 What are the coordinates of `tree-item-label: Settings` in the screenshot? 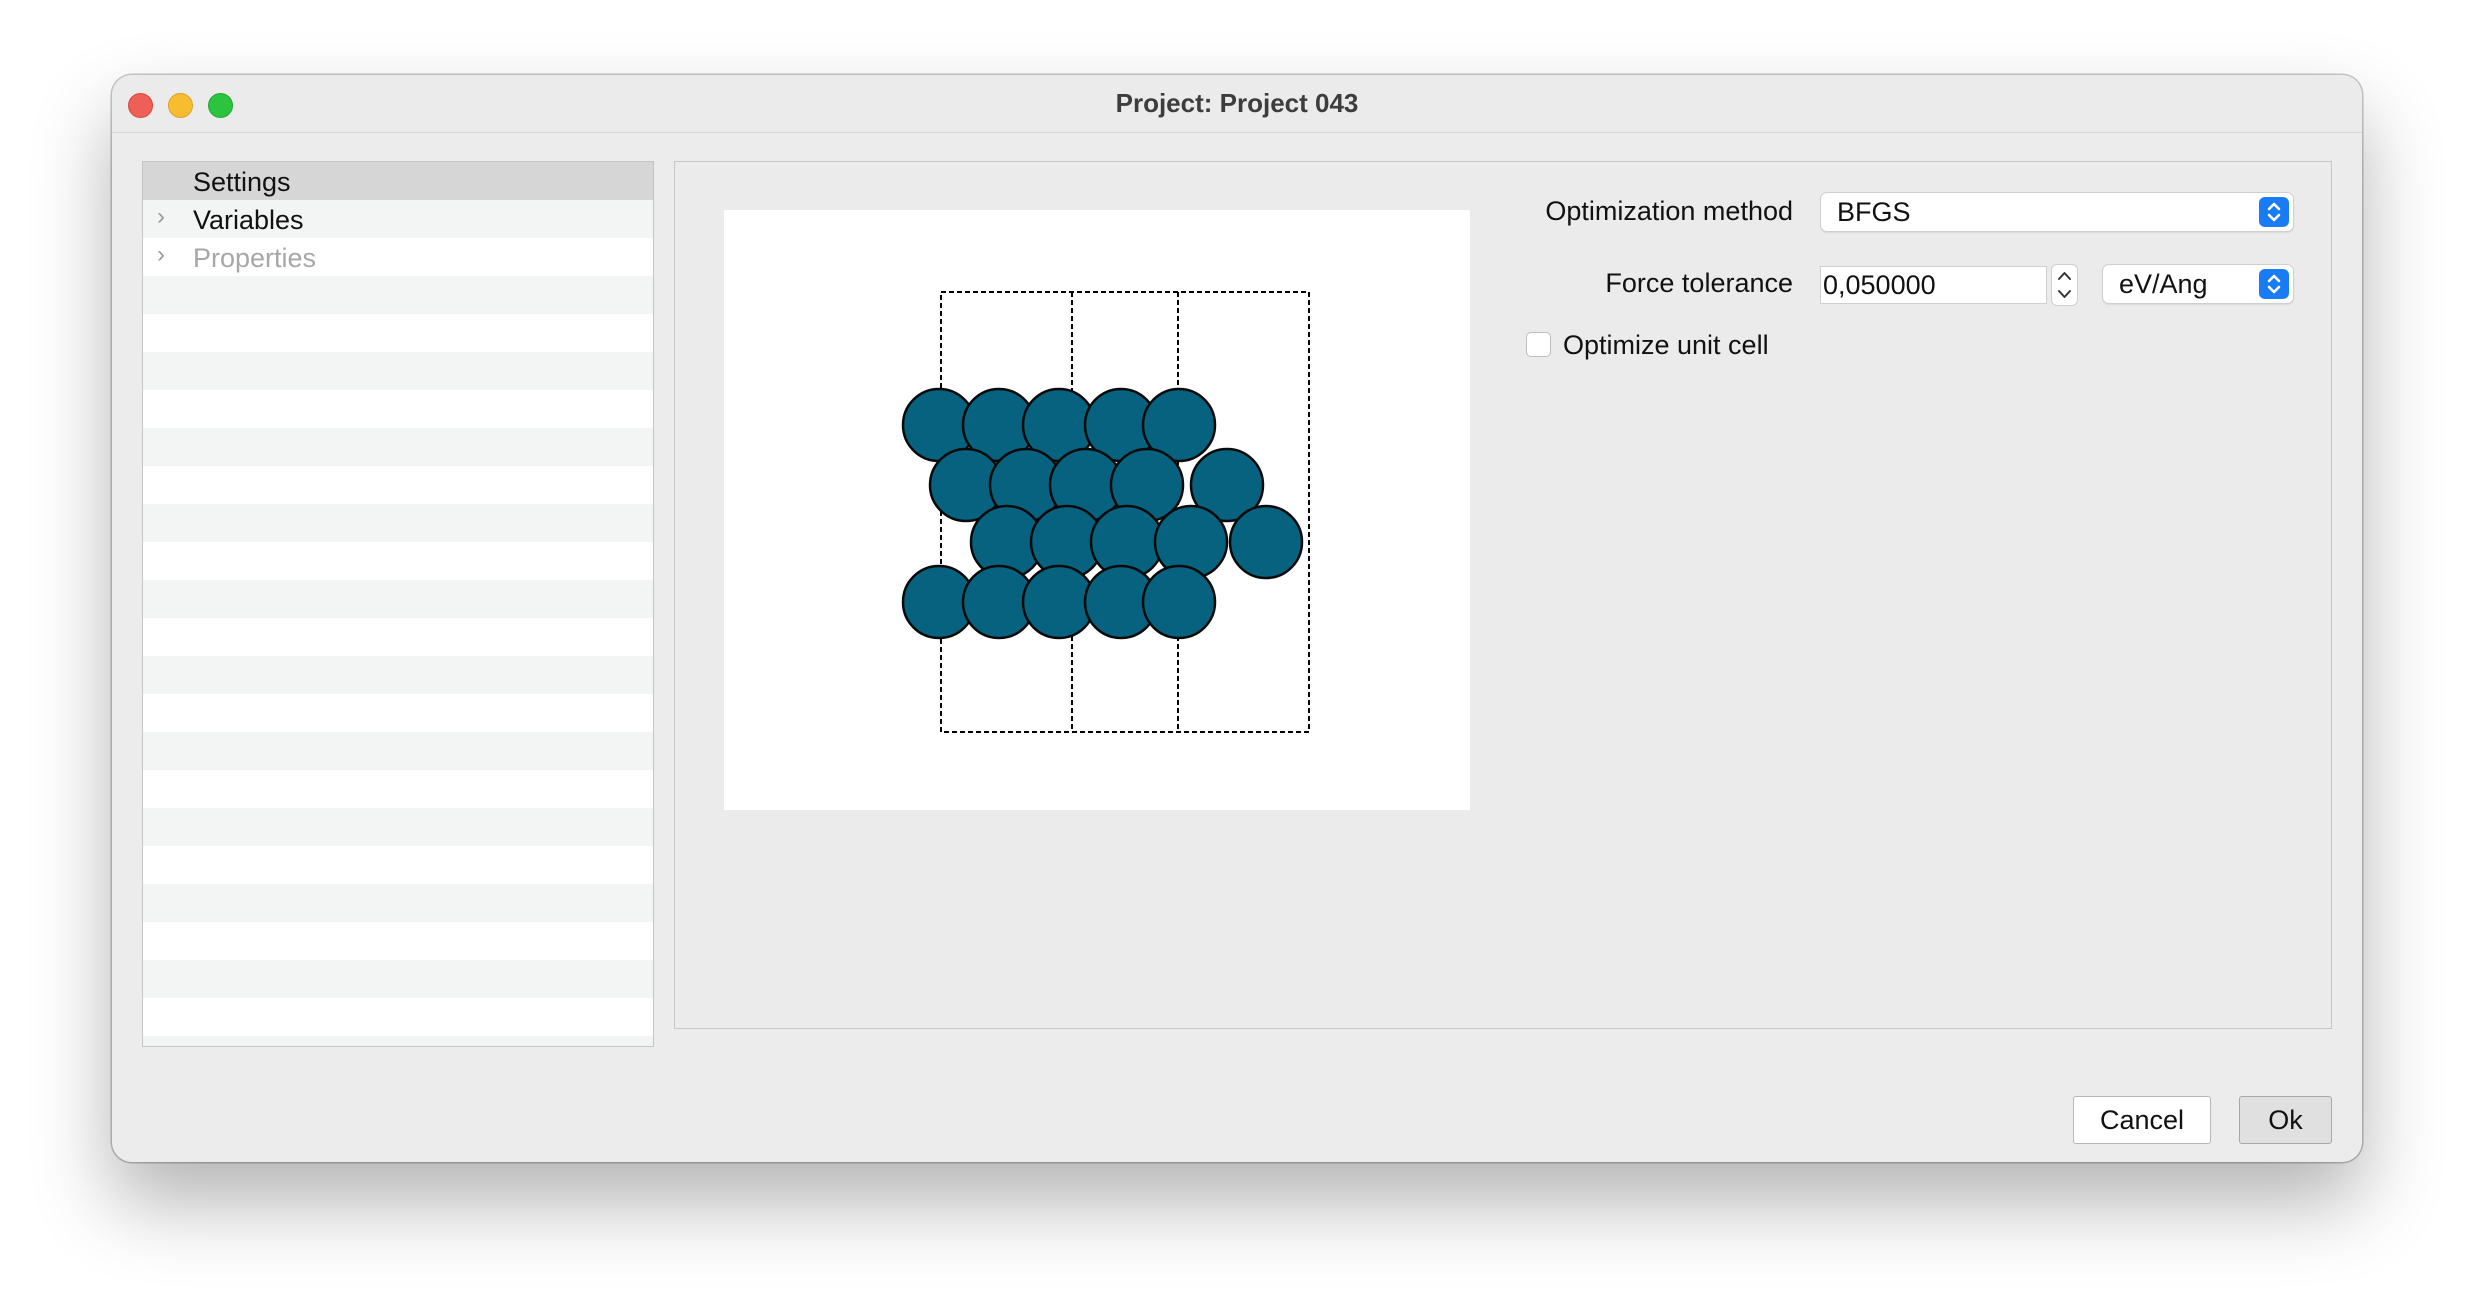 It's located at (242, 182).